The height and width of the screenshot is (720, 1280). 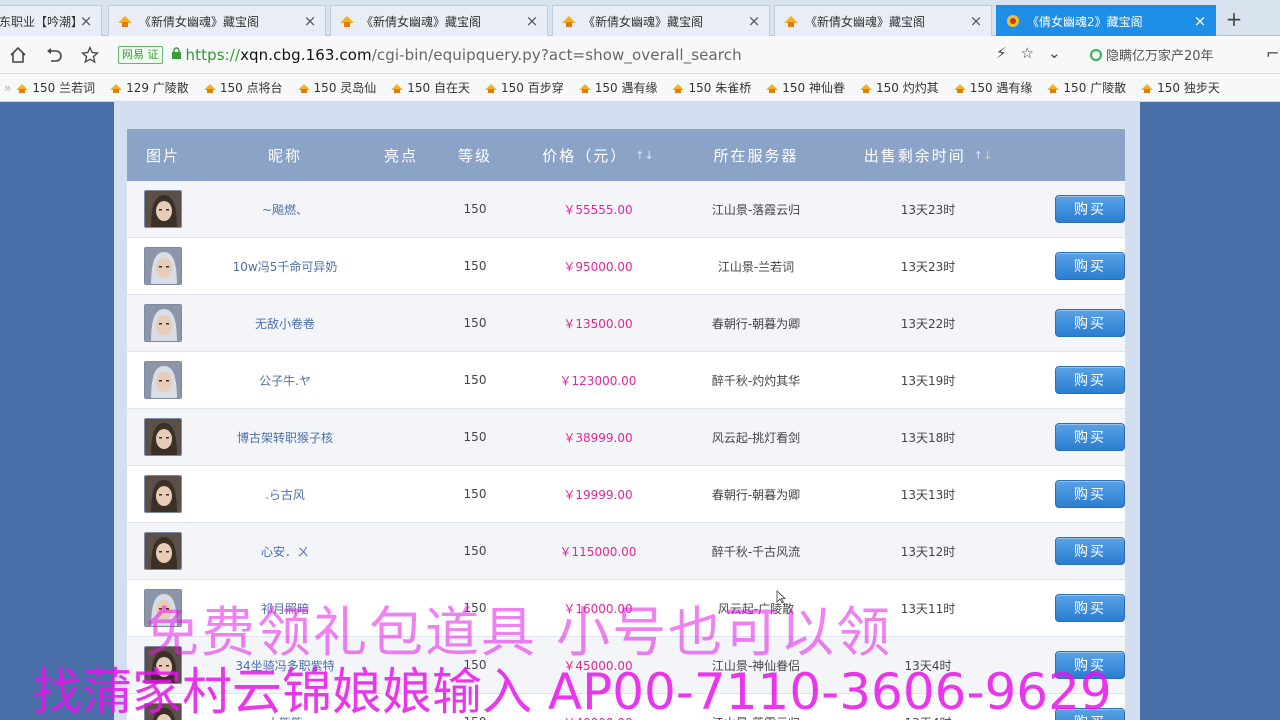 What do you see at coordinates (572, 691) in the screenshot?
I see `overlay-promo-line-2: 找蒲家村云锦娘娘输入 AP00-7110-3606-9629` at bounding box center [572, 691].